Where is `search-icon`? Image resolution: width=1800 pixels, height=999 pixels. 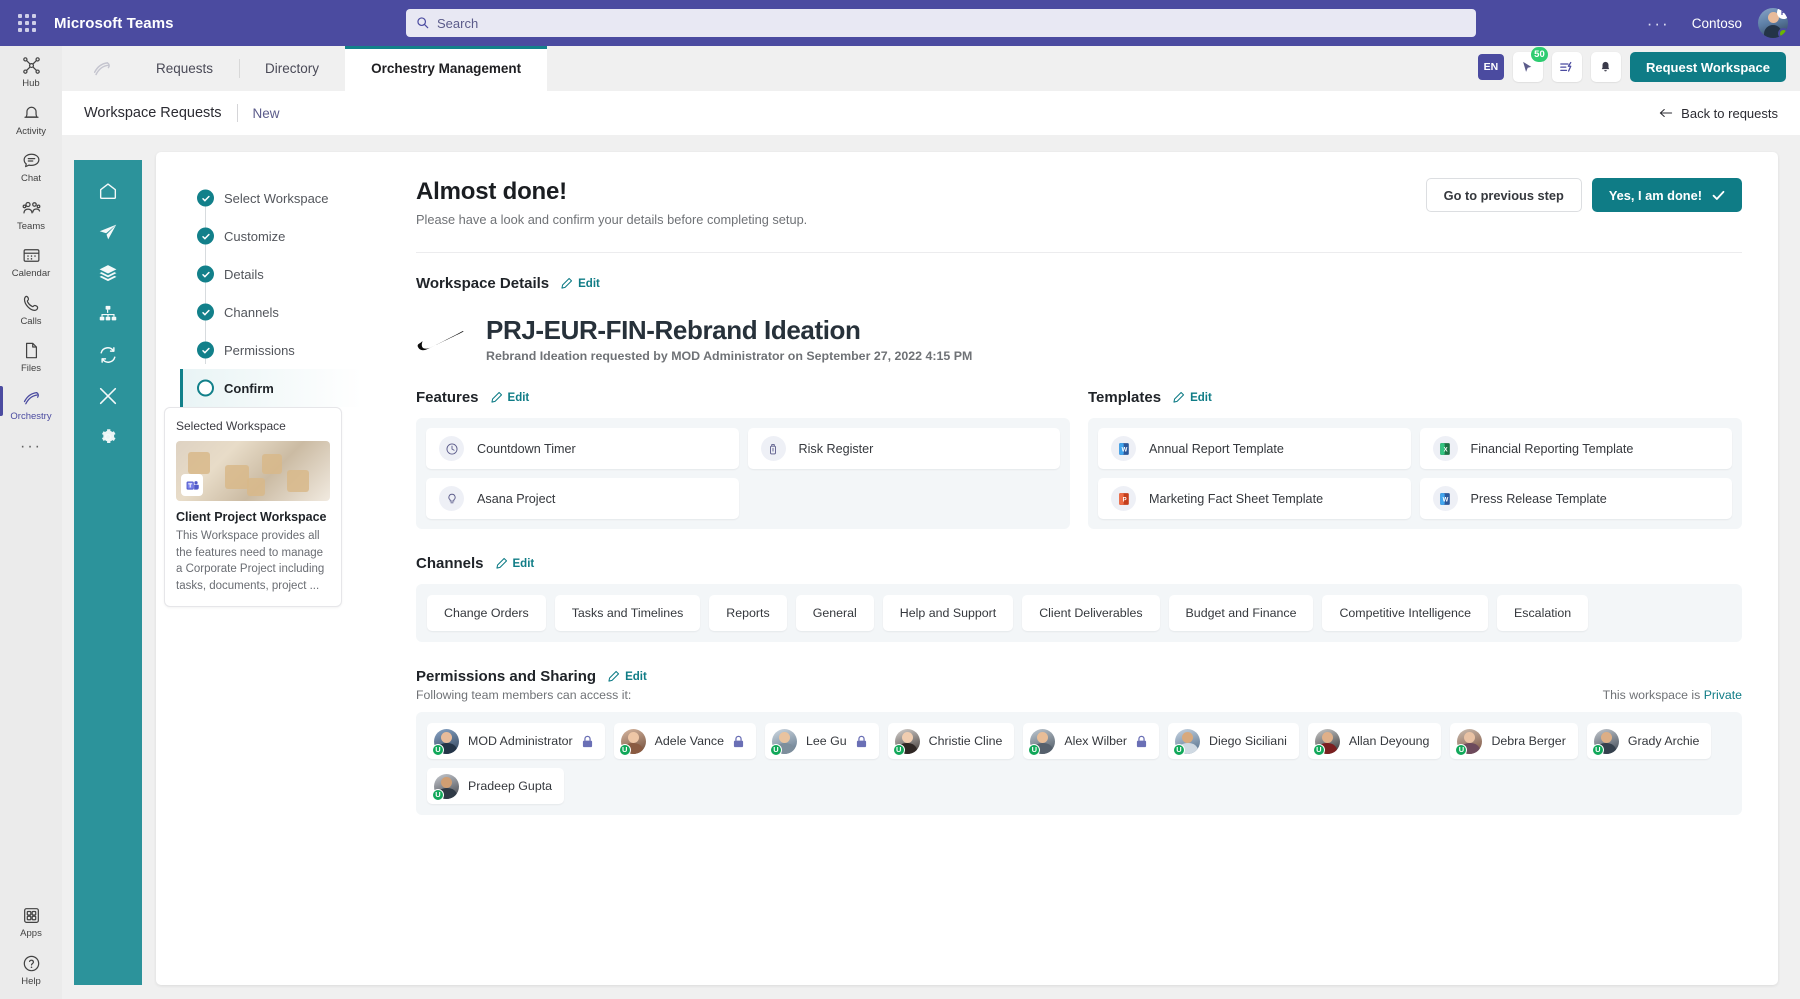 search-icon is located at coordinates (422, 23).